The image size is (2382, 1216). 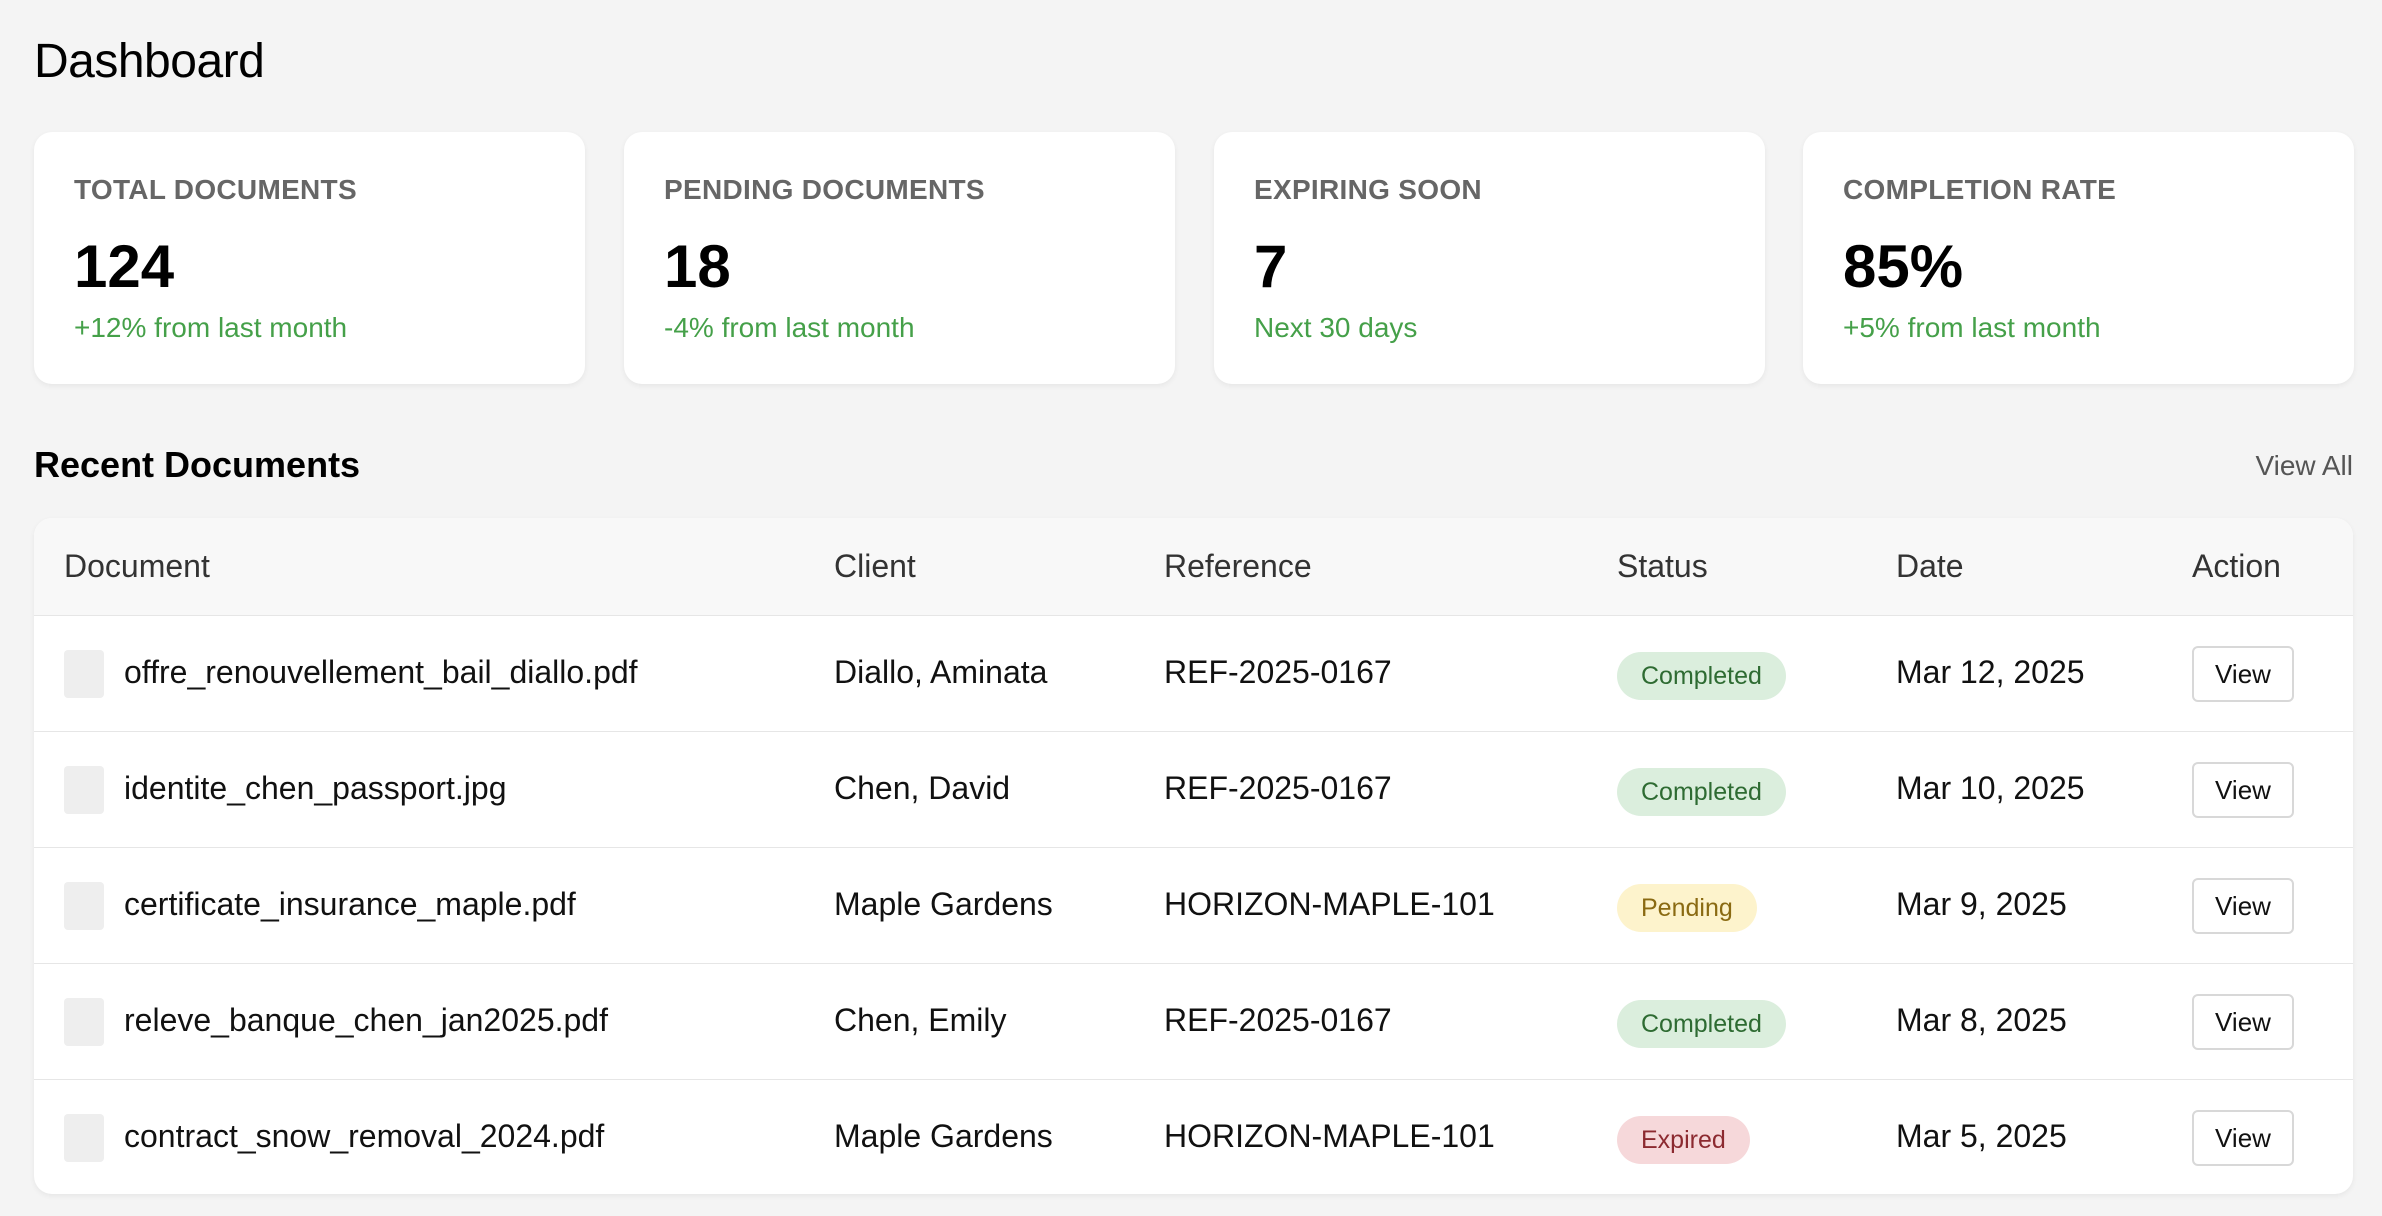 I want to click on stat-card-pending-documents: PENDING DOCUMENTS 18 -4% from last month, so click(x=899, y=258).